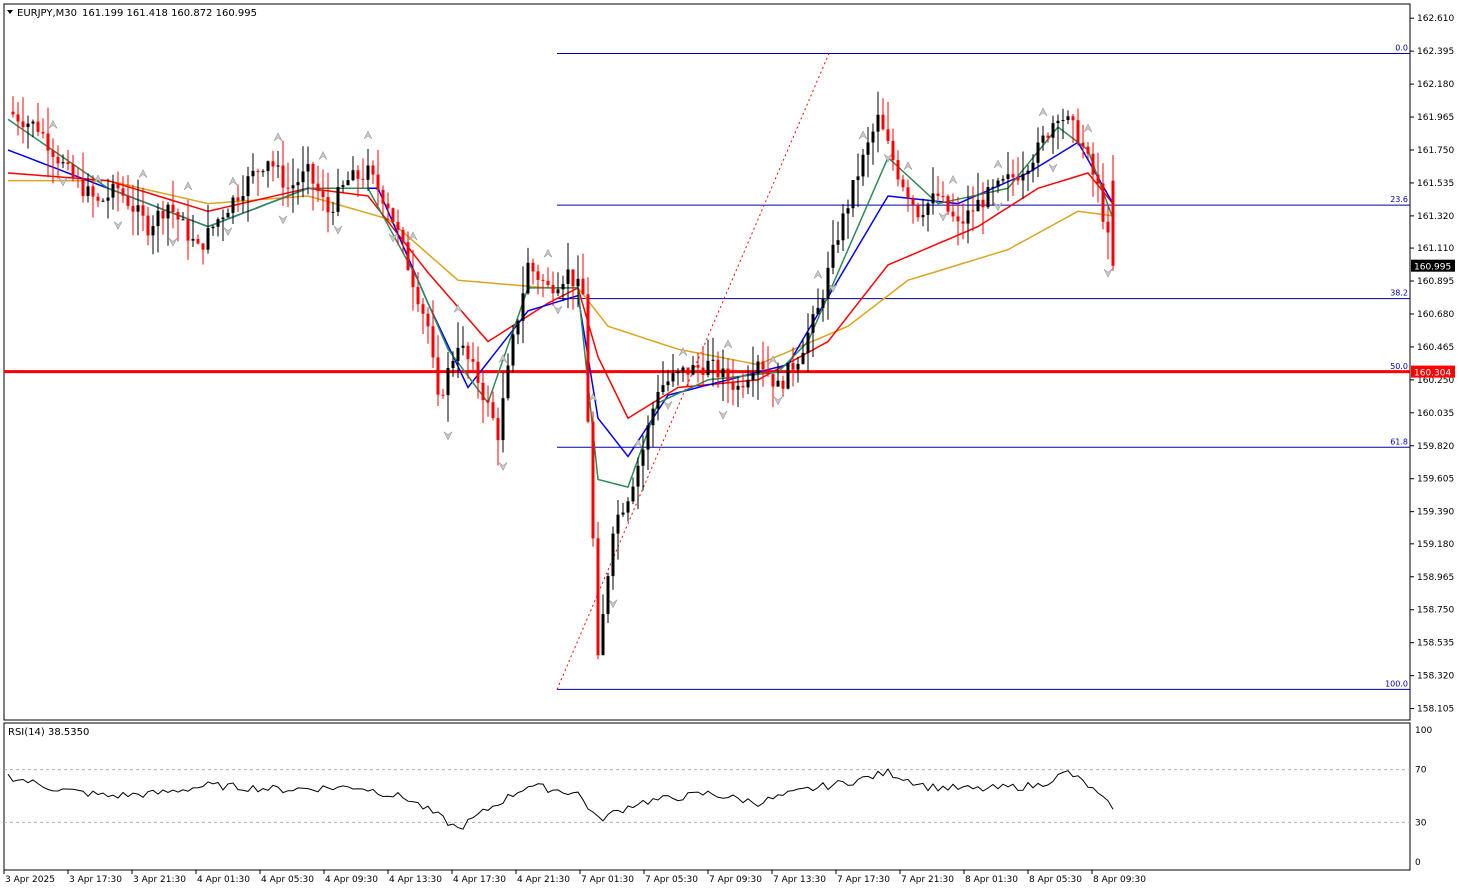 Image resolution: width=1459 pixels, height=896 pixels. I want to click on time-tick-label: 7 Apr 17:30, so click(863, 880).